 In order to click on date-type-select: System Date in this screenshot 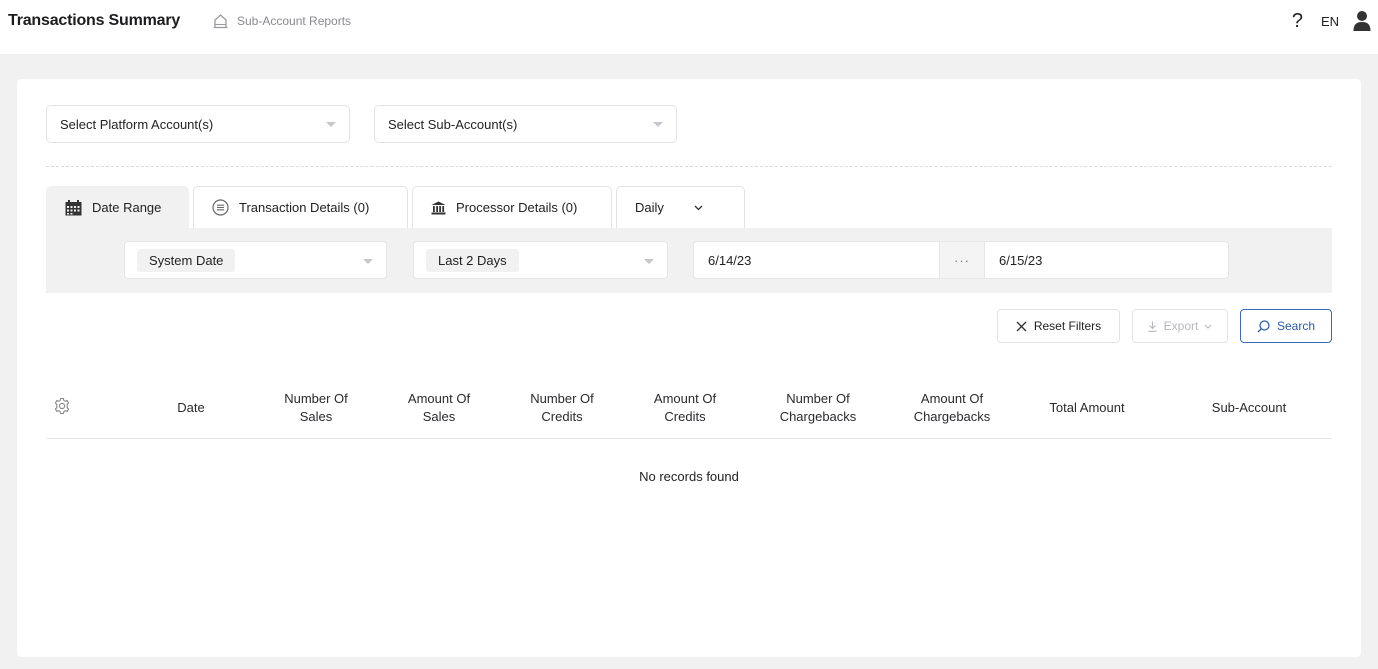, I will do `click(255, 260)`.